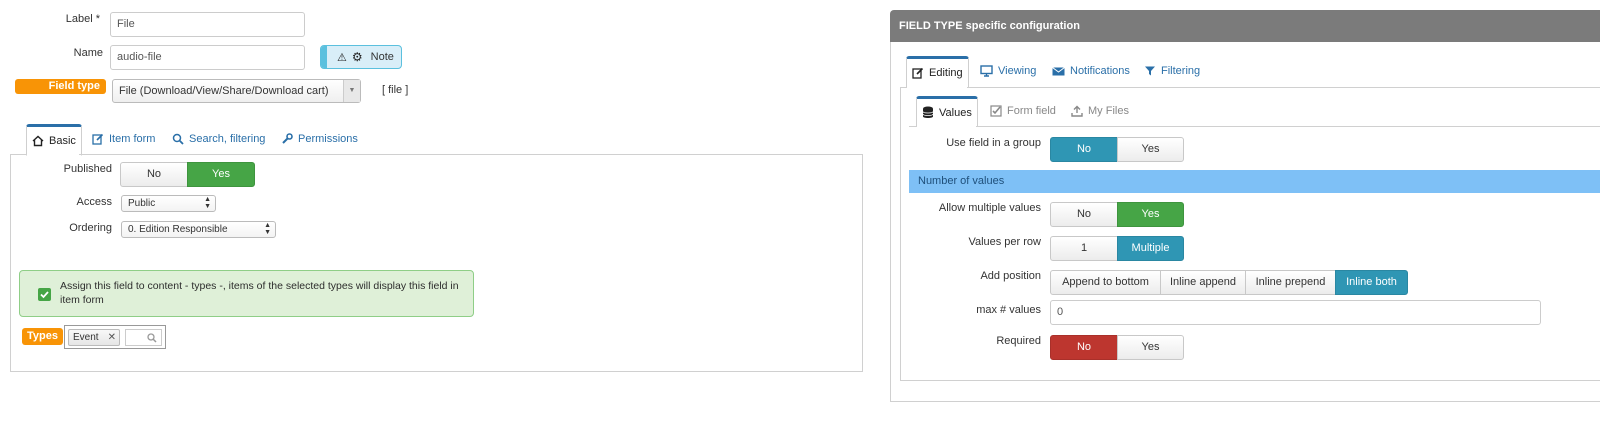 This screenshot has width=1600, height=426. I want to click on tab-basic-connector, so click(53, 154).